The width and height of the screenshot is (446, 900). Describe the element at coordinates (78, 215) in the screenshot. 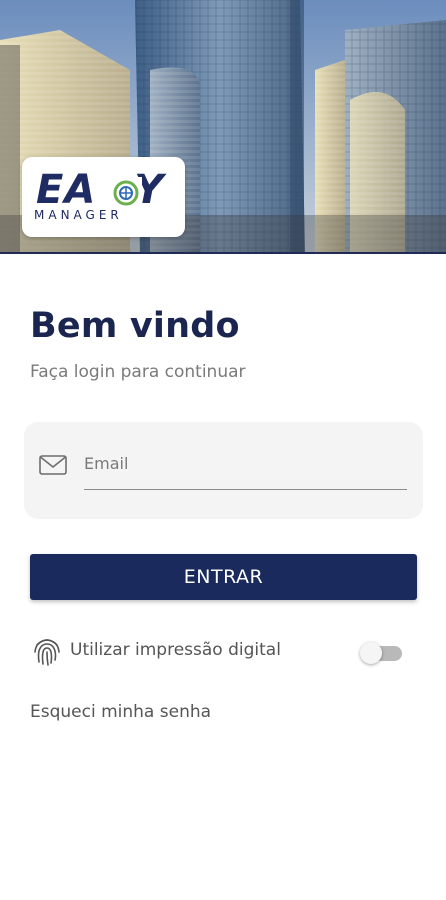

I see `logo-subtitle: MANAGER` at that location.